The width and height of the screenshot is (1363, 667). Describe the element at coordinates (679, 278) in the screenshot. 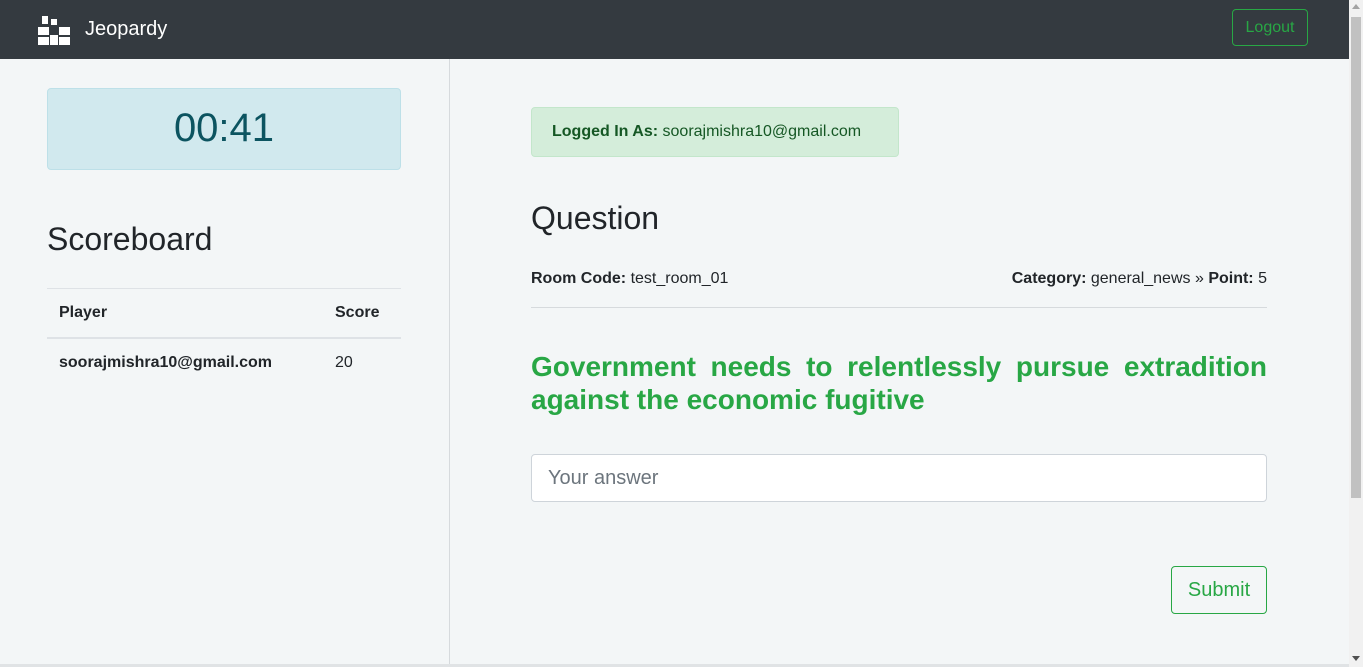

I see `room-code-value: test_room_01` at that location.